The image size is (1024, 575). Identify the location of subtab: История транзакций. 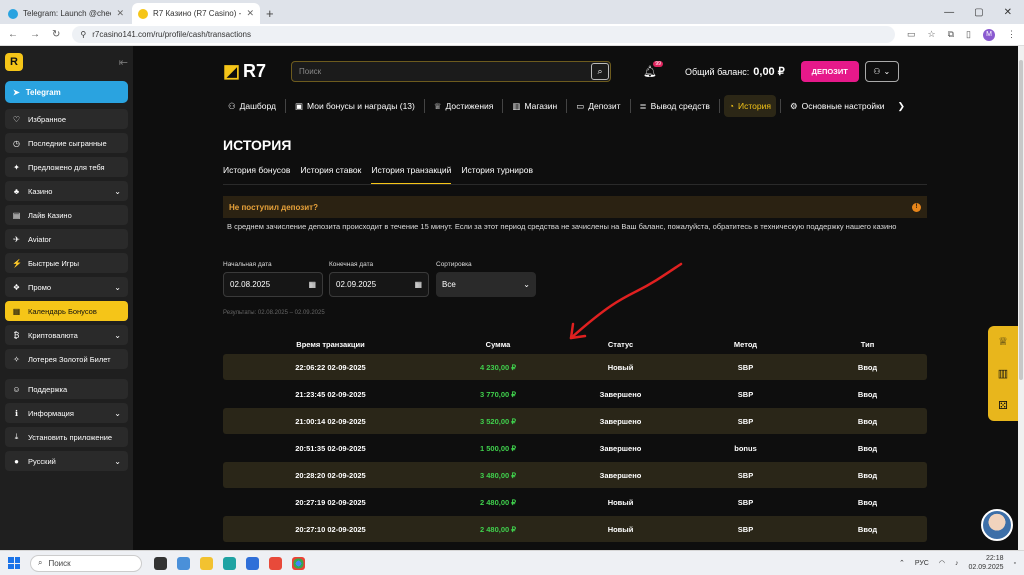
(411, 174).